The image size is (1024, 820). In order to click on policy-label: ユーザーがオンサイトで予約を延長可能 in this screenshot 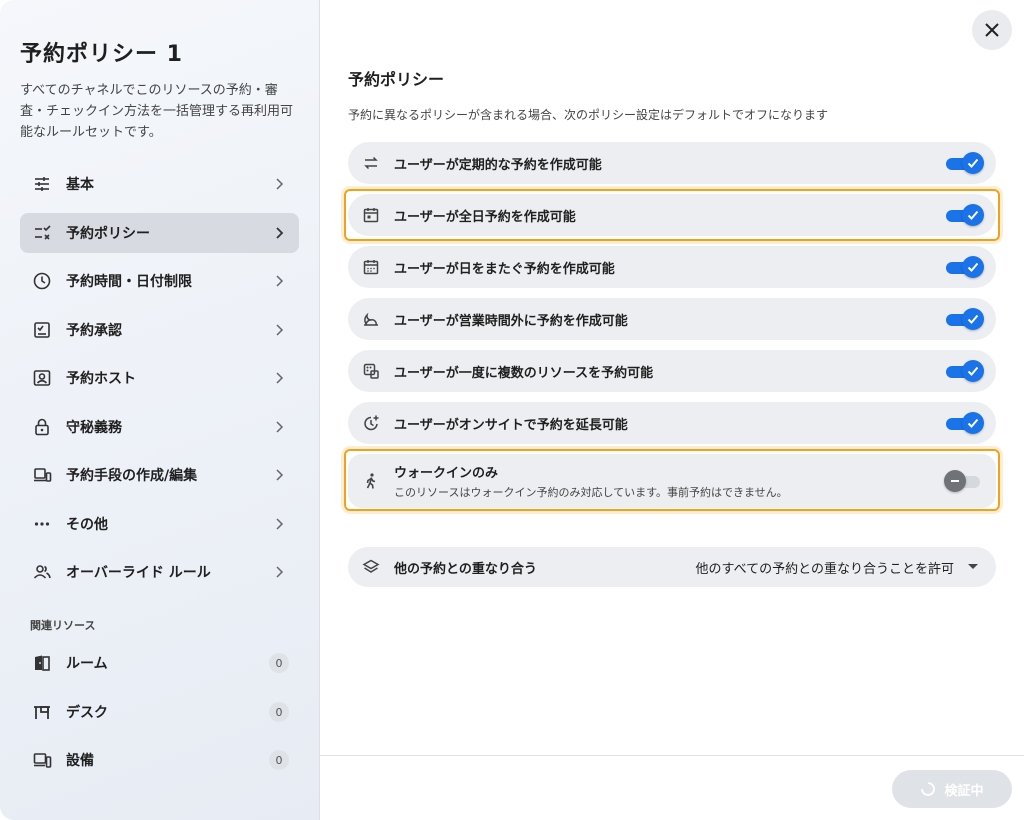, I will do `click(511, 425)`.